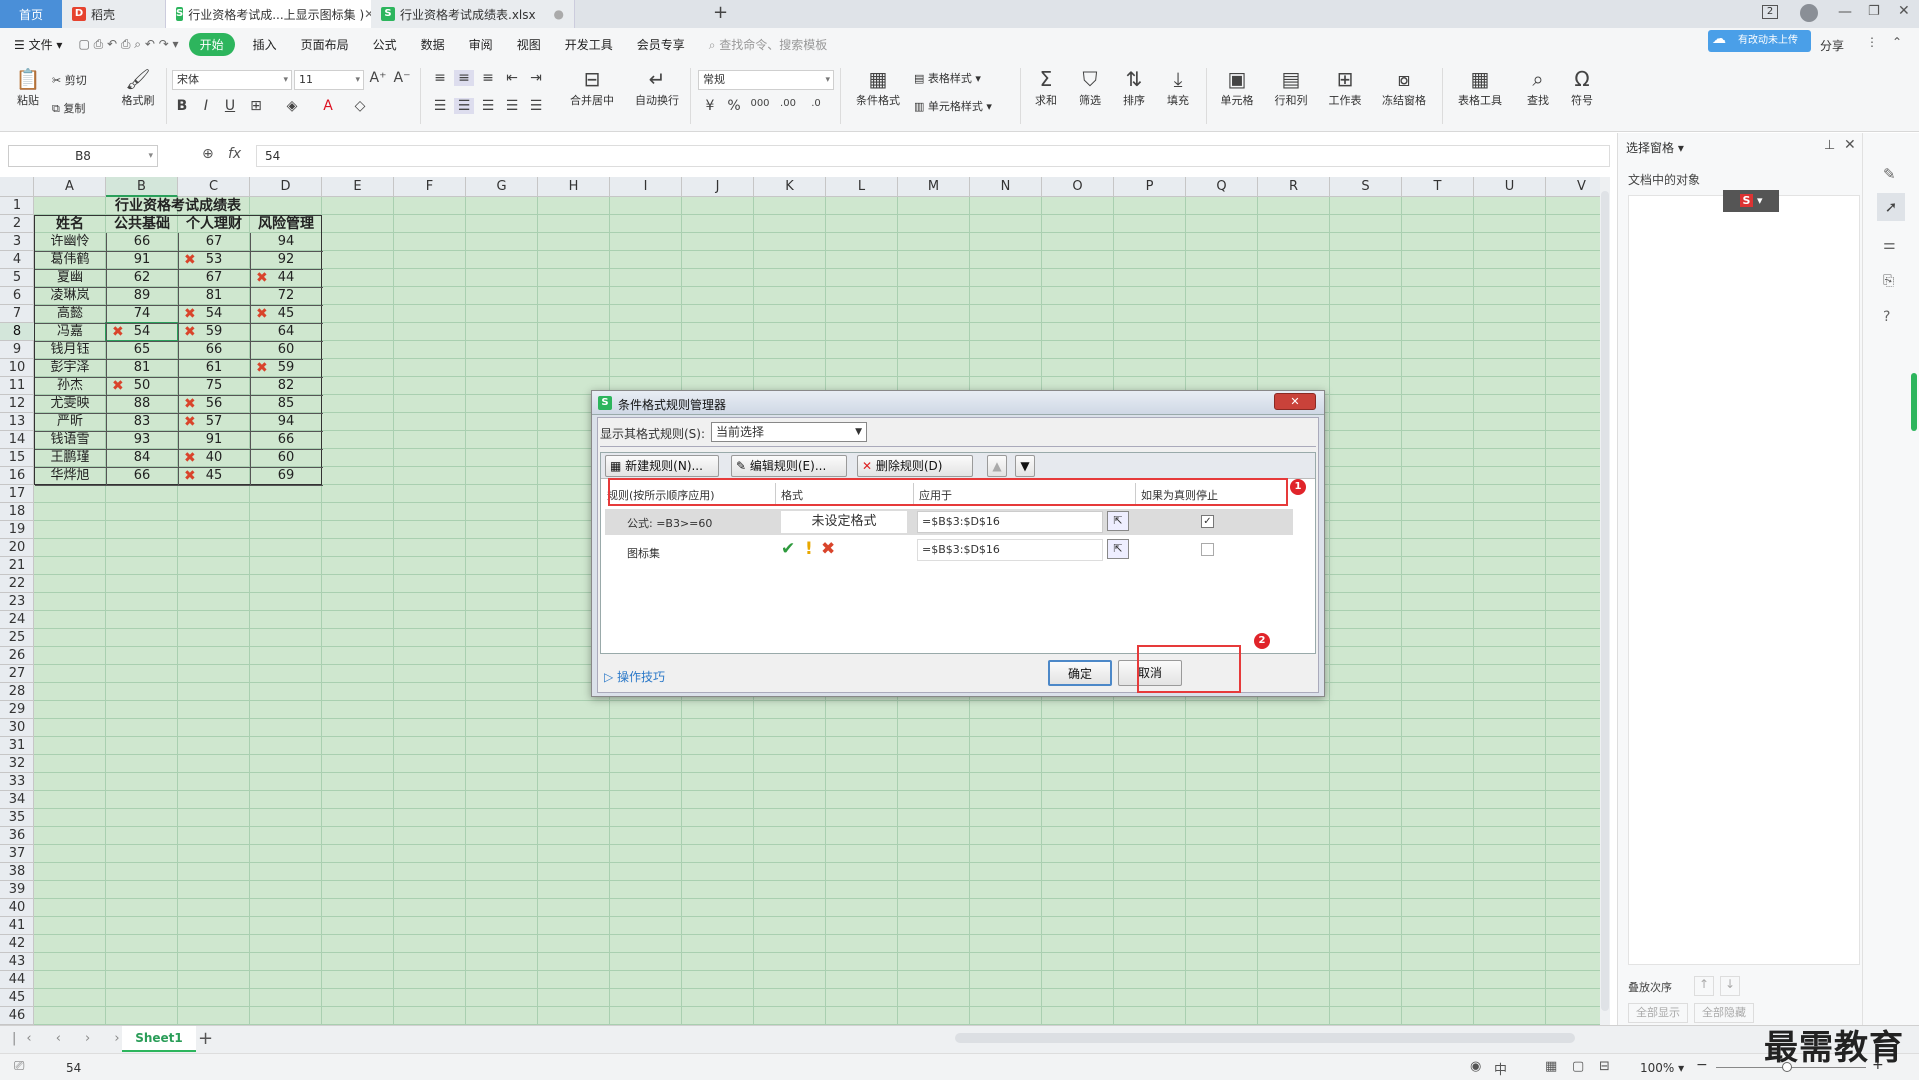  What do you see at coordinates (286, 386) in the screenshot?
I see `score-cell: 82` at bounding box center [286, 386].